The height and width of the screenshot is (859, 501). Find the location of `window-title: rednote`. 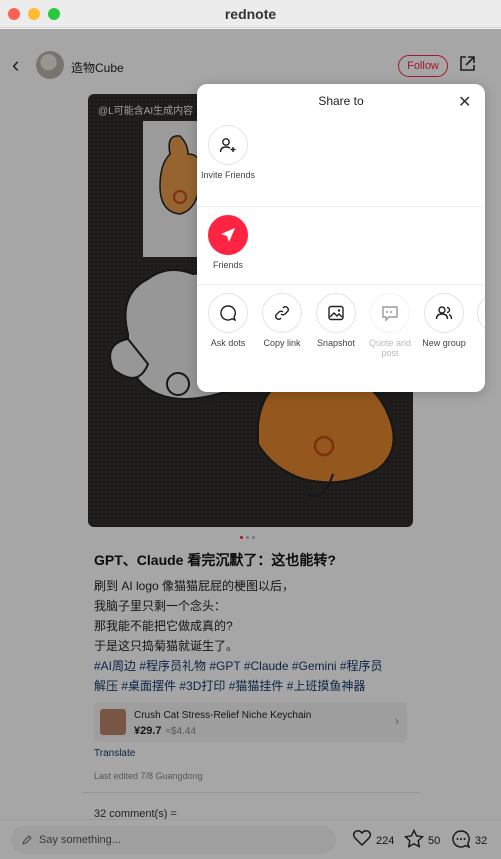

window-title: rednote is located at coordinates (250, 14).